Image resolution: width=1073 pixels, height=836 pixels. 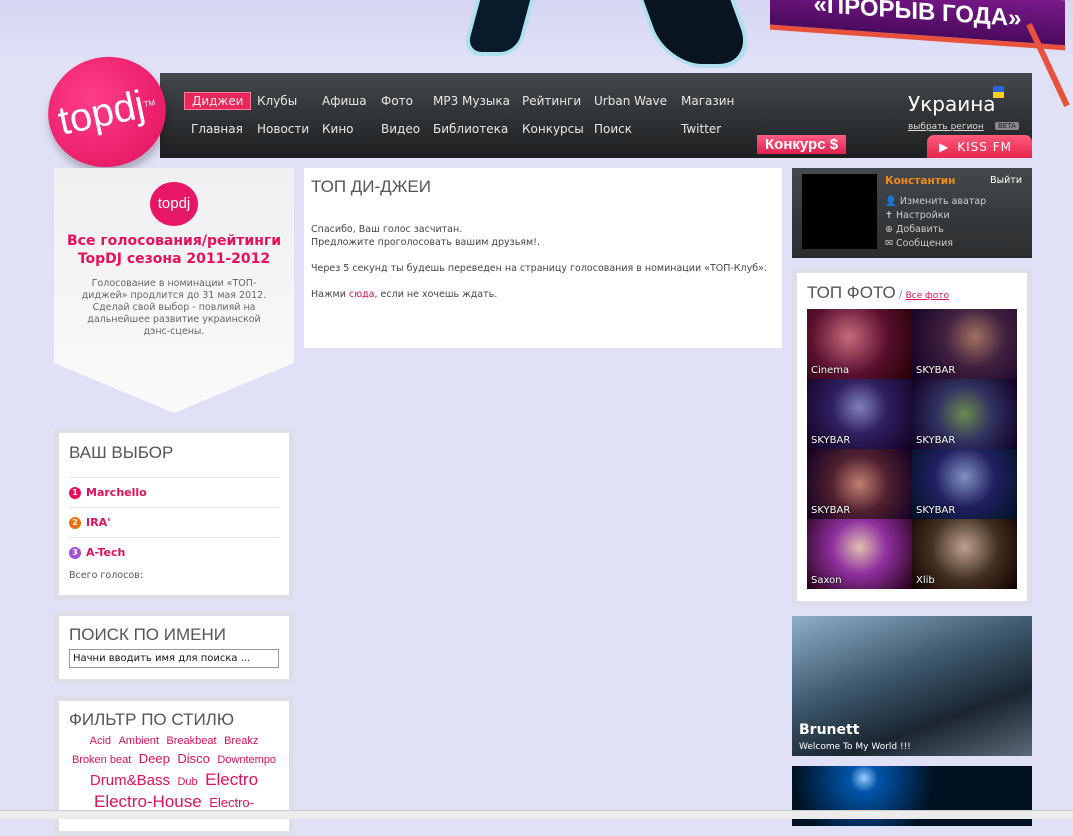 What do you see at coordinates (174, 552) in the screenshot?
I see `choice-item: 3 A-Tech` at bounding box center [174, 552].